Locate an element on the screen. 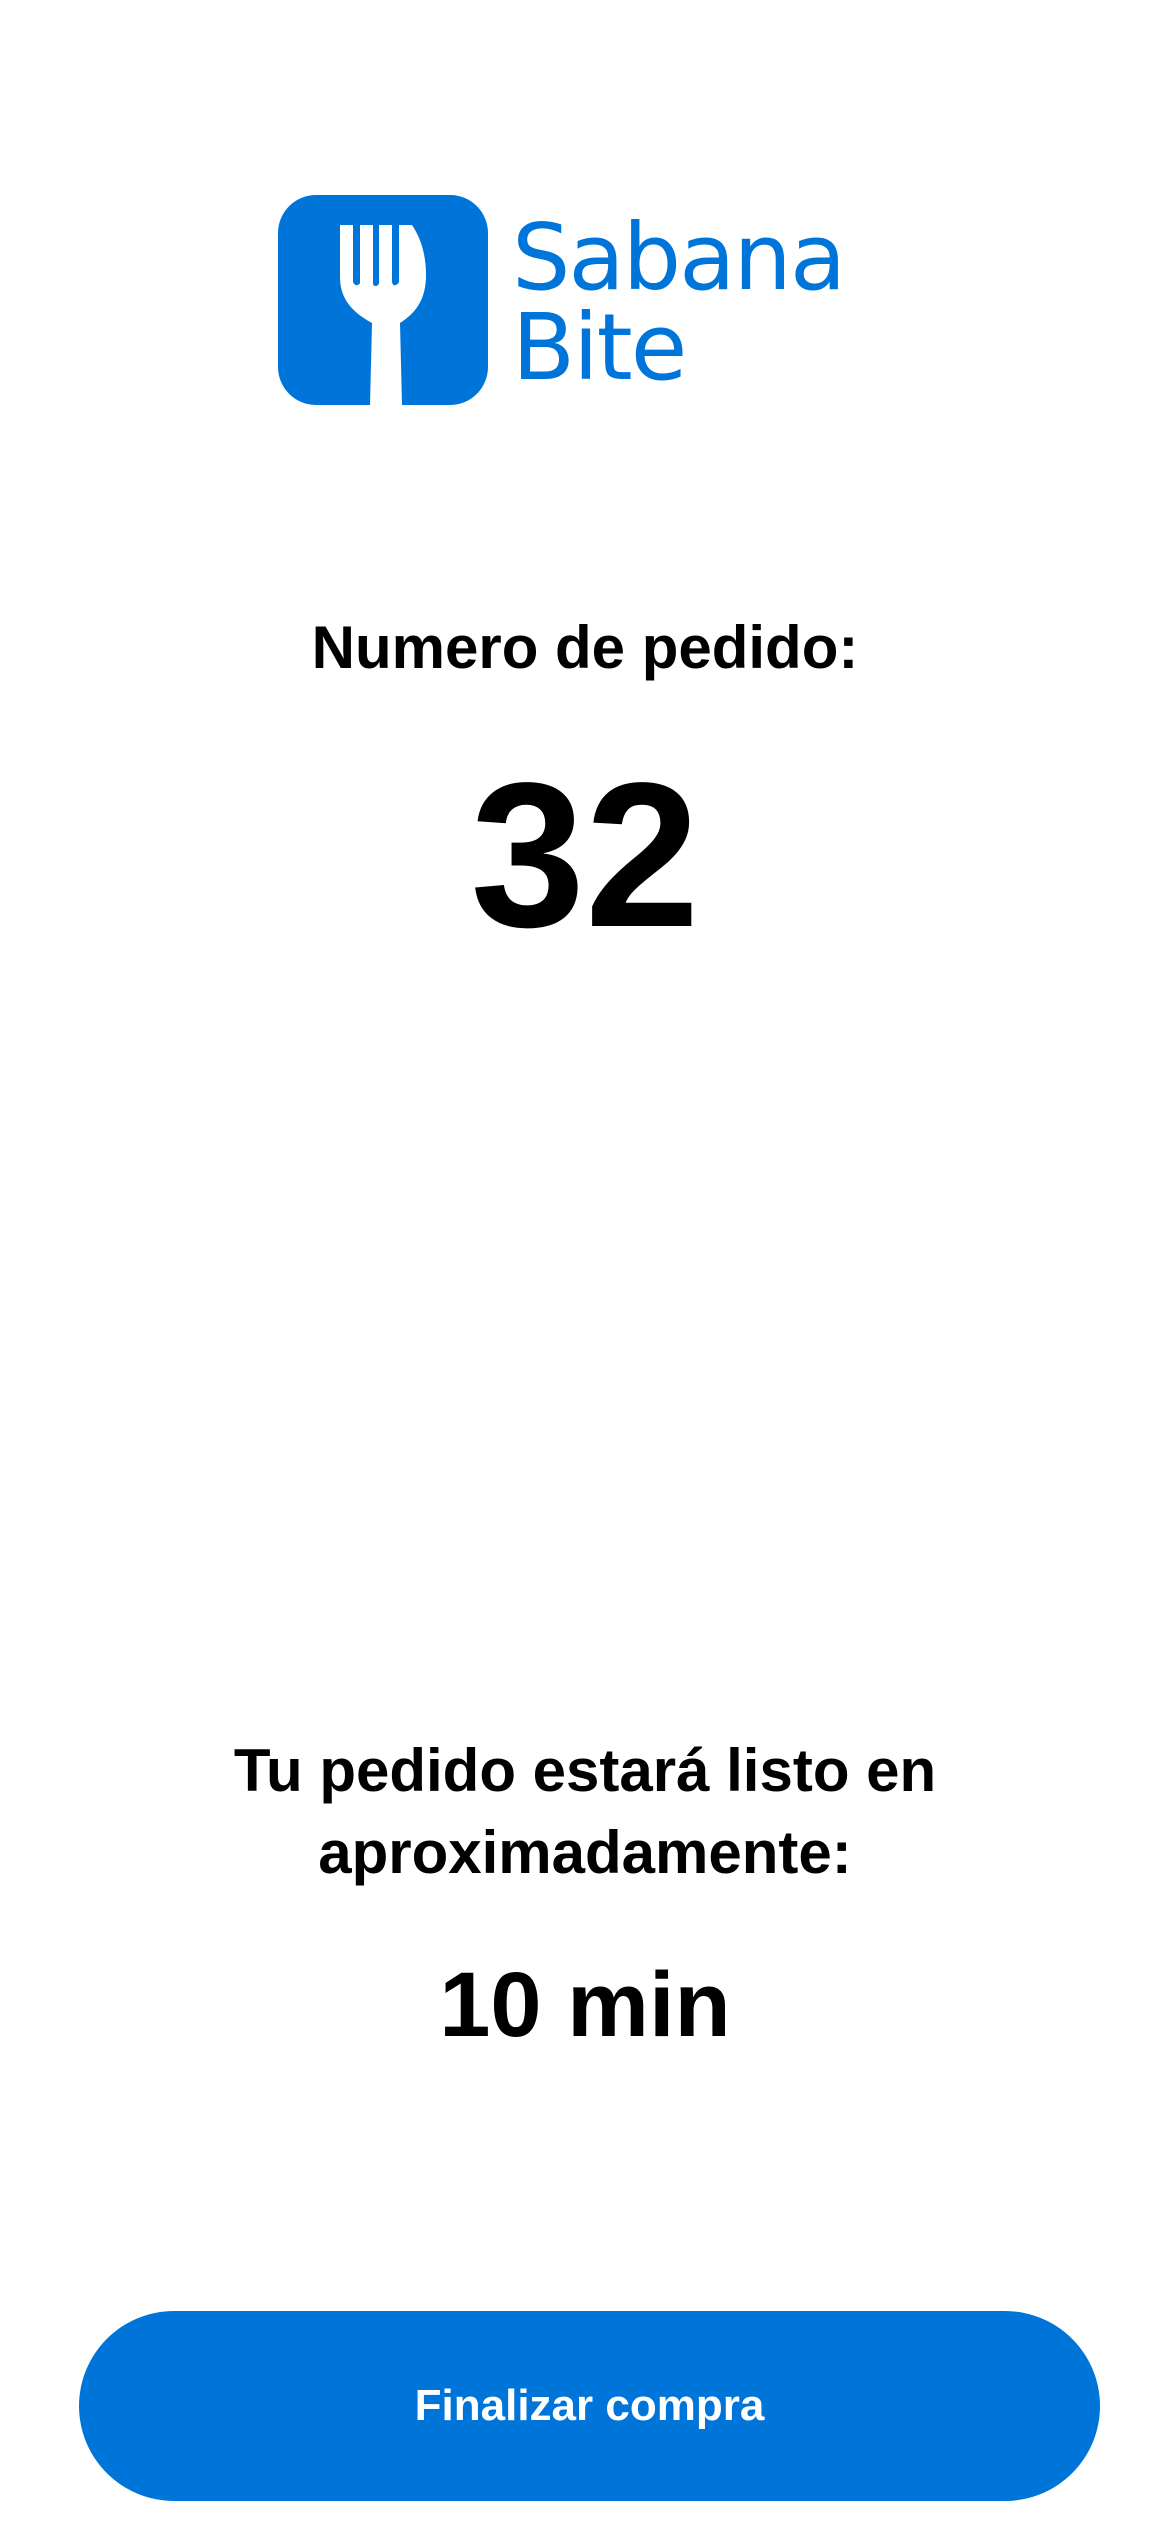 The height and width of the screenshot is (2532, 1170). logo-mark is located at coordinates (383, 300).